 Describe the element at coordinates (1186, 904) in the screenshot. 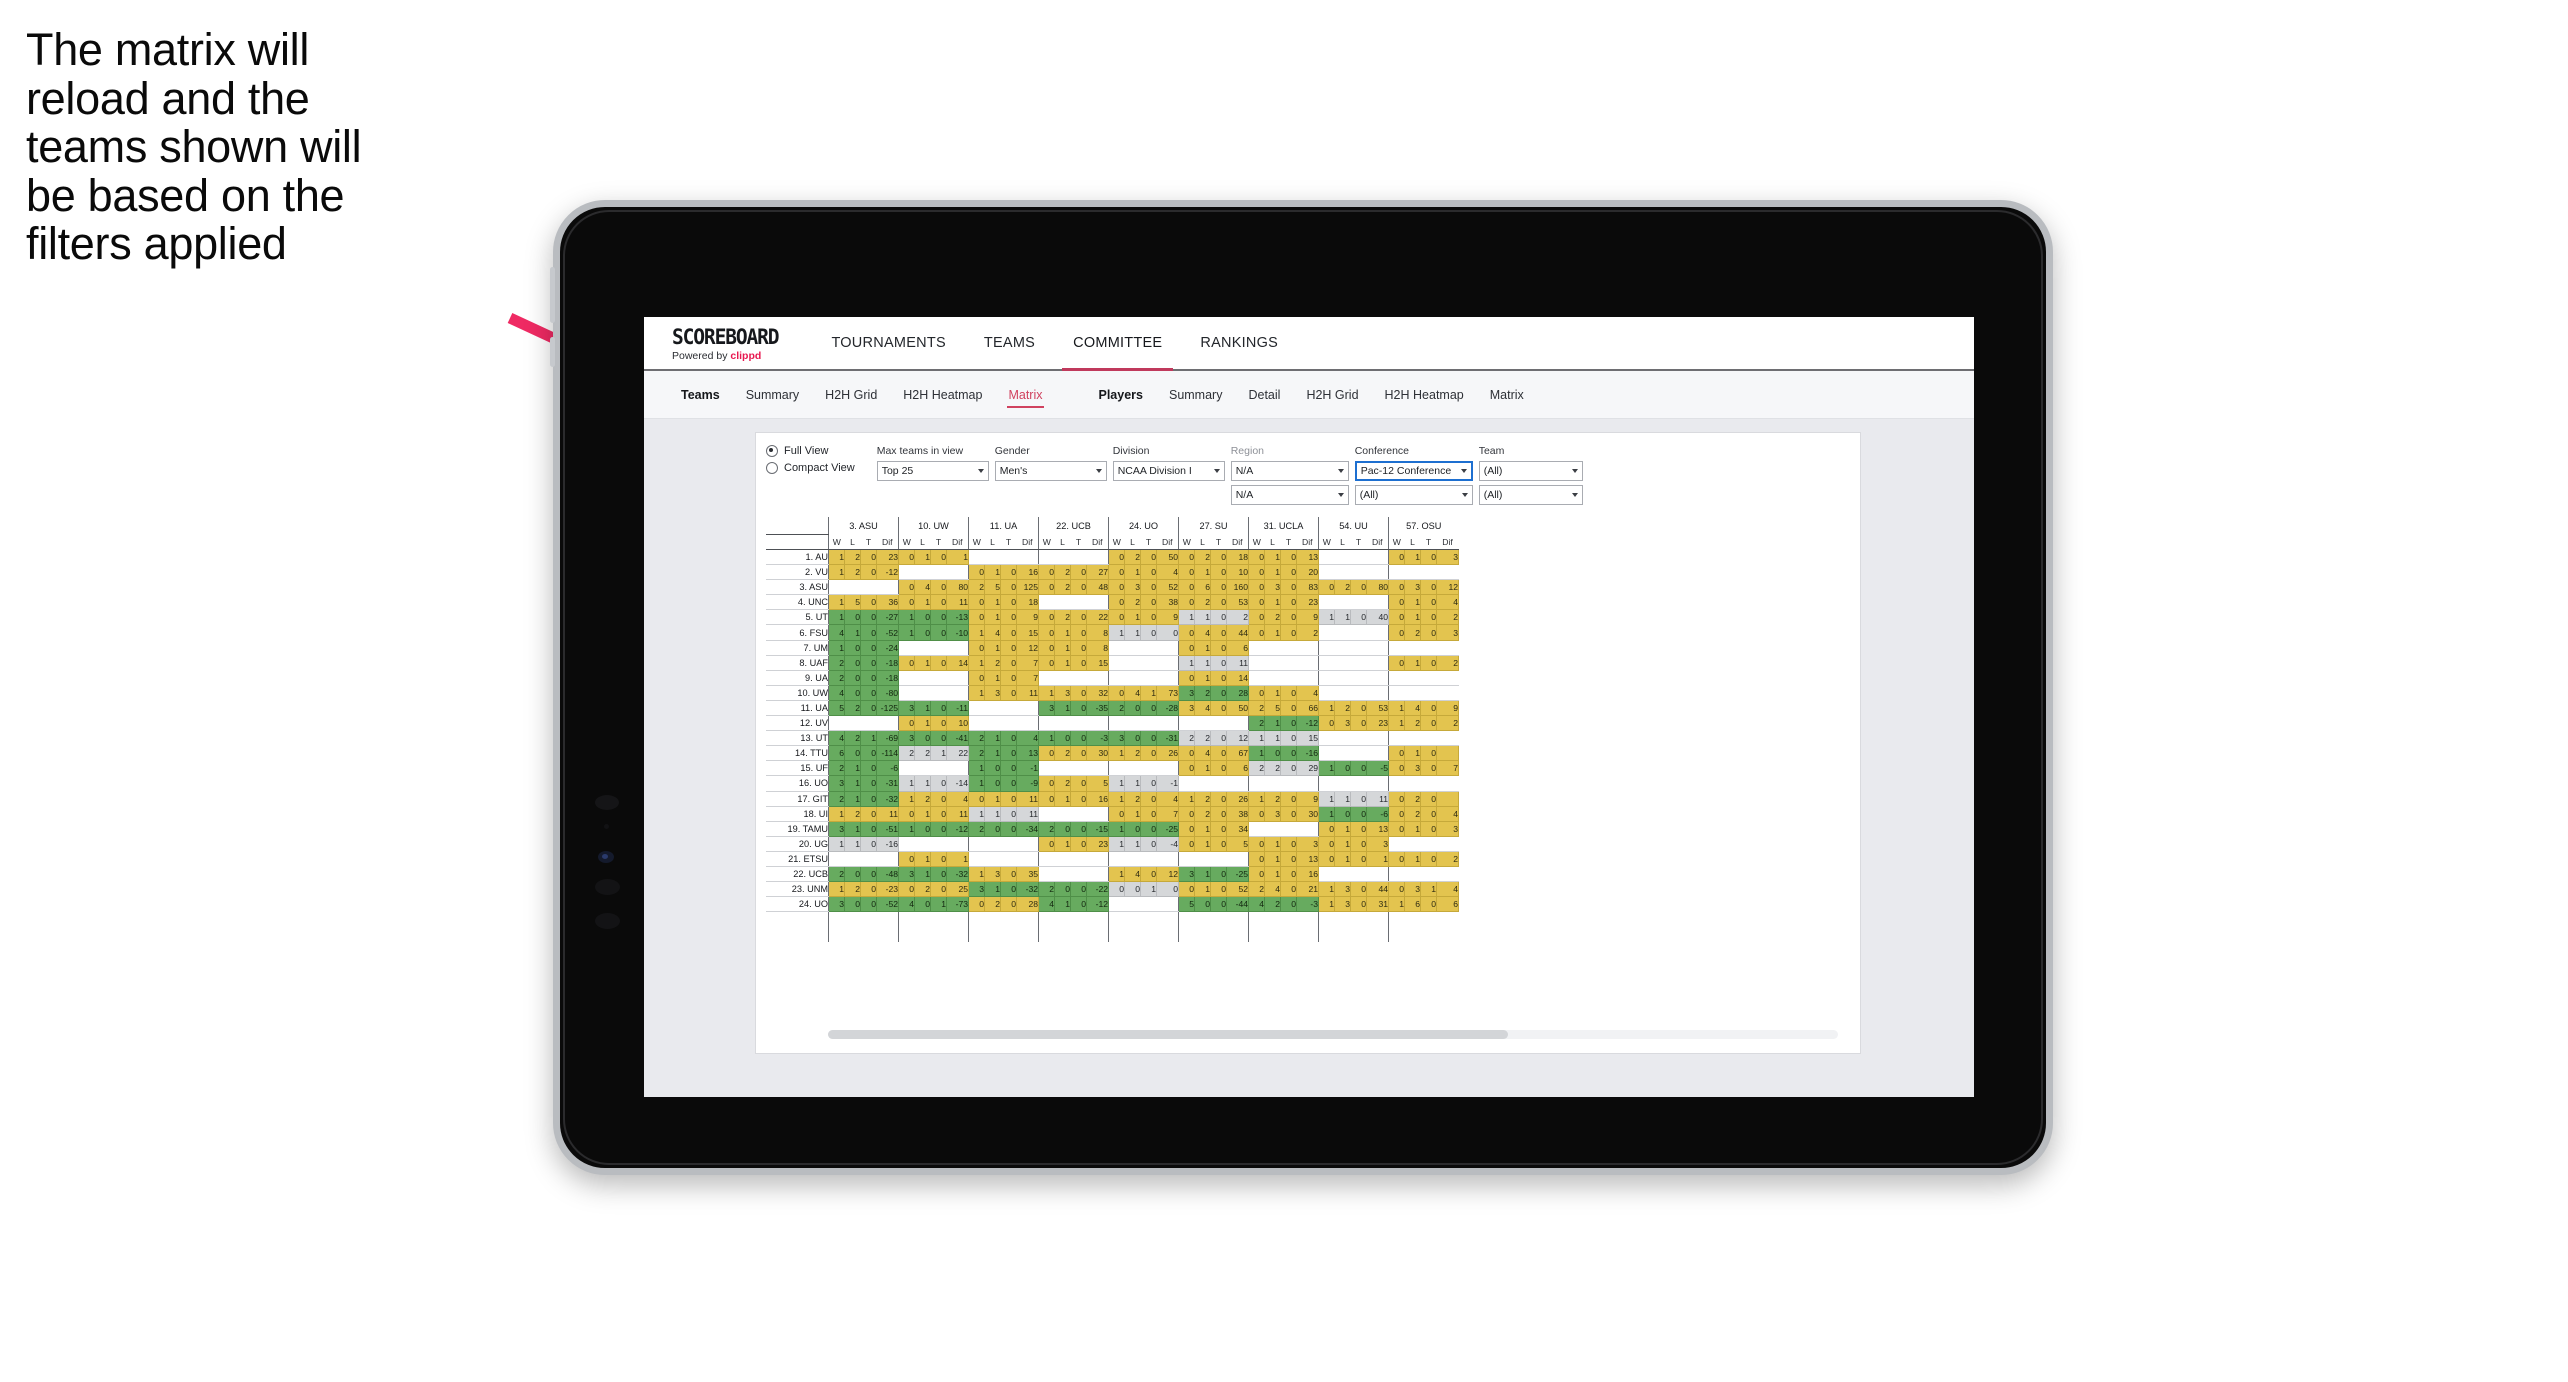

I see `matrix-cell: 5` at that location.